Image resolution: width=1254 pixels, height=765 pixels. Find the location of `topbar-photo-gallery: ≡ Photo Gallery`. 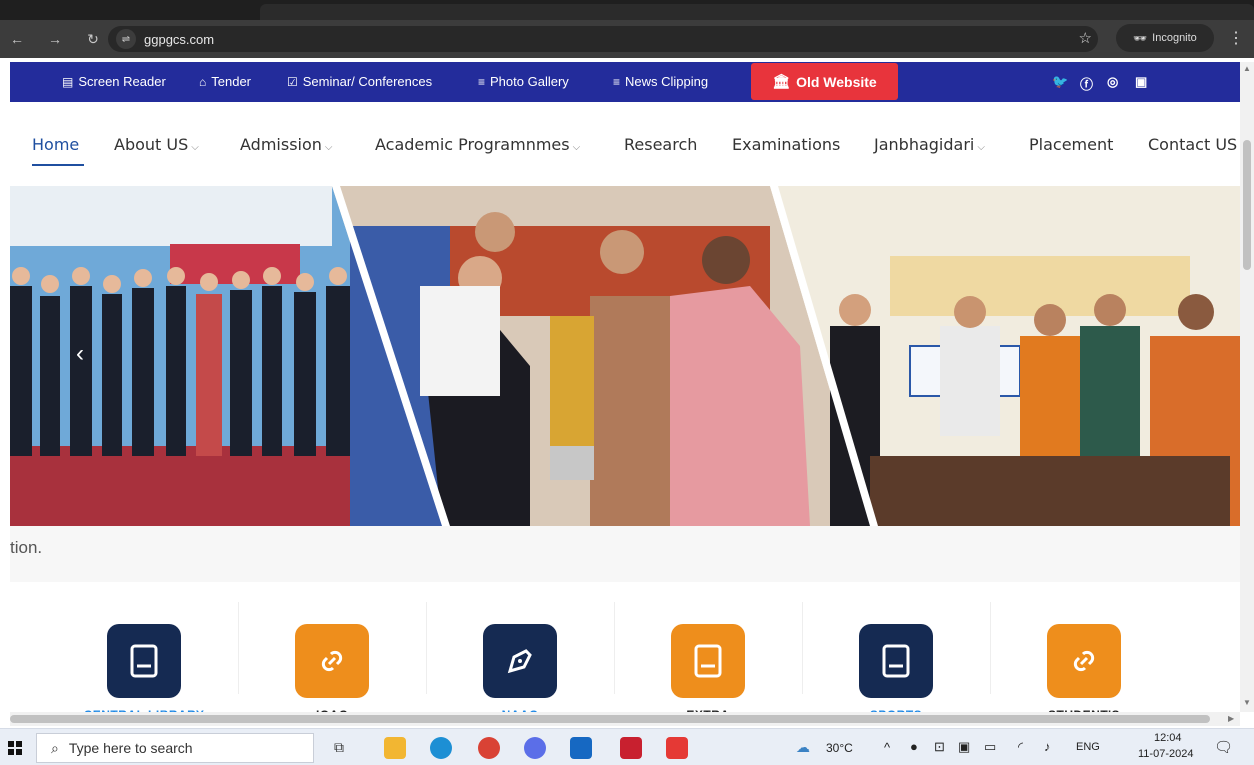

topbar-photo-gallery: ≡ Photo Gallery is located at coordinates (523, 81).